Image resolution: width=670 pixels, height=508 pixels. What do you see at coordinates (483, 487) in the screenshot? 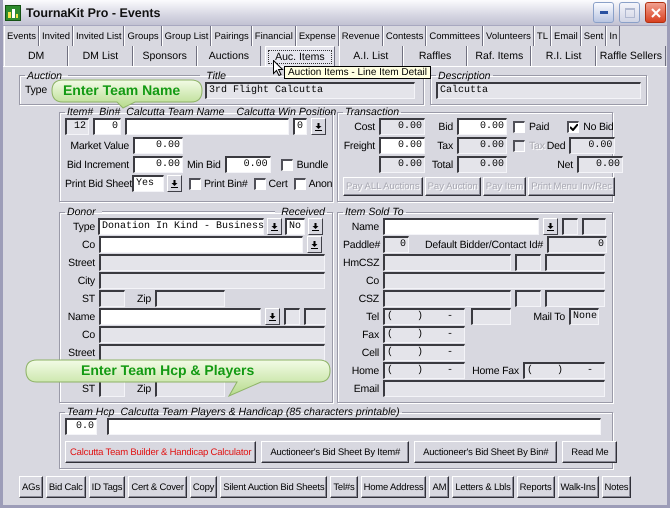
I see `toolbar-button: Letters & Lbls` at bounding box center [483, 487].